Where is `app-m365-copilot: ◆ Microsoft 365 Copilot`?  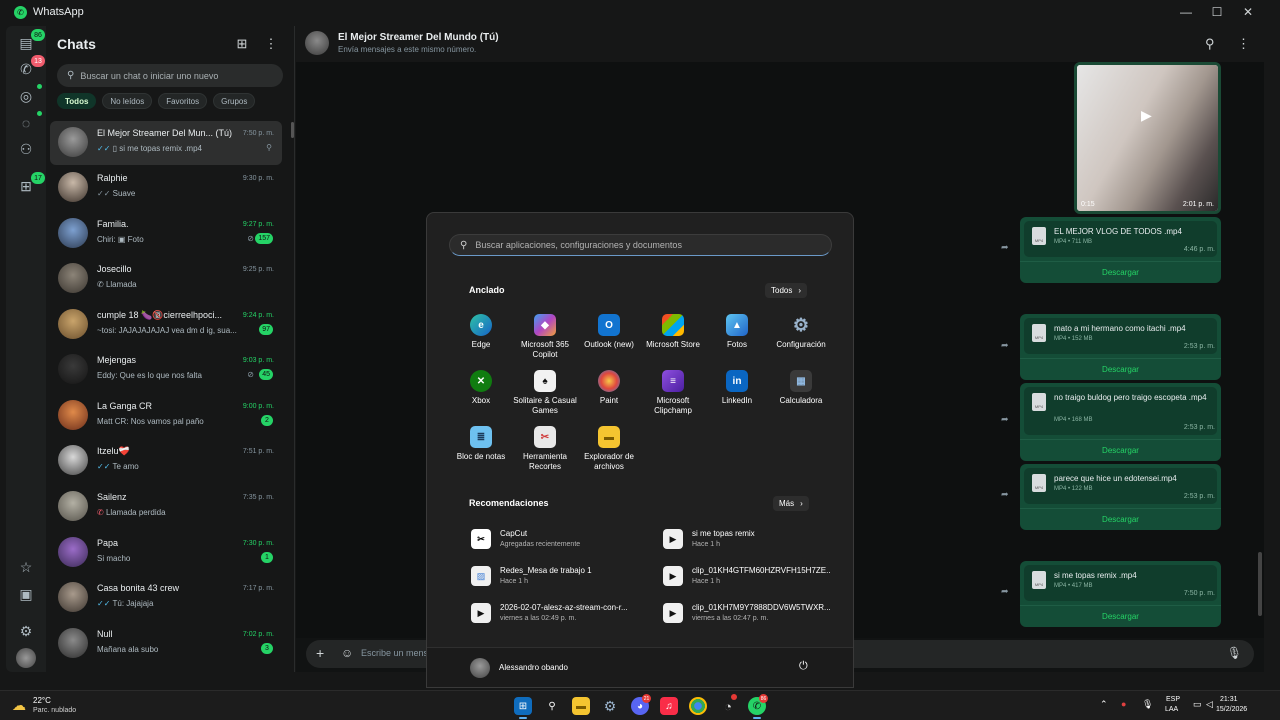
app-m365-copilot: ◆ Microsoft 365 Copilot is located at coordinates (545, 340).